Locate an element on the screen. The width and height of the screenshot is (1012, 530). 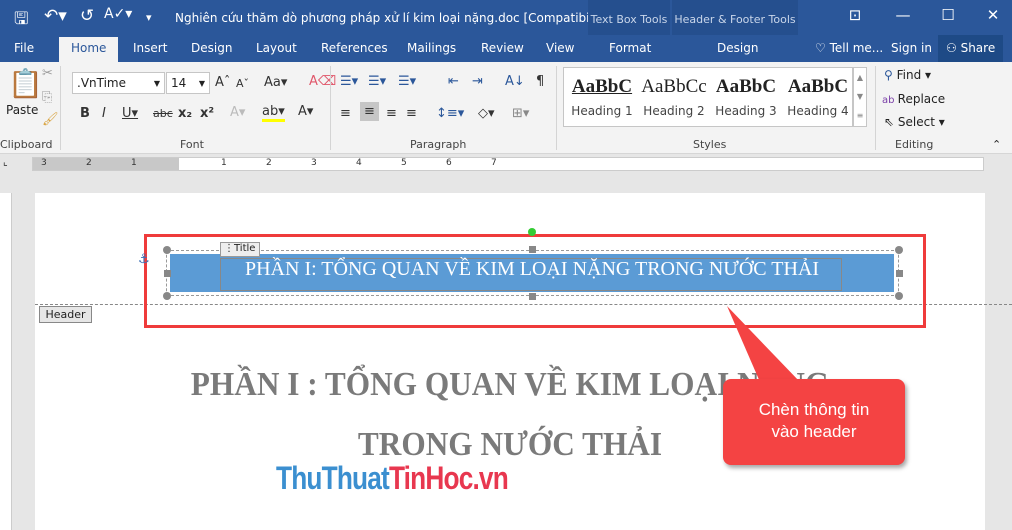
callout-bubble: Chèn thông tin vào header is located at coordinates (814, 422).